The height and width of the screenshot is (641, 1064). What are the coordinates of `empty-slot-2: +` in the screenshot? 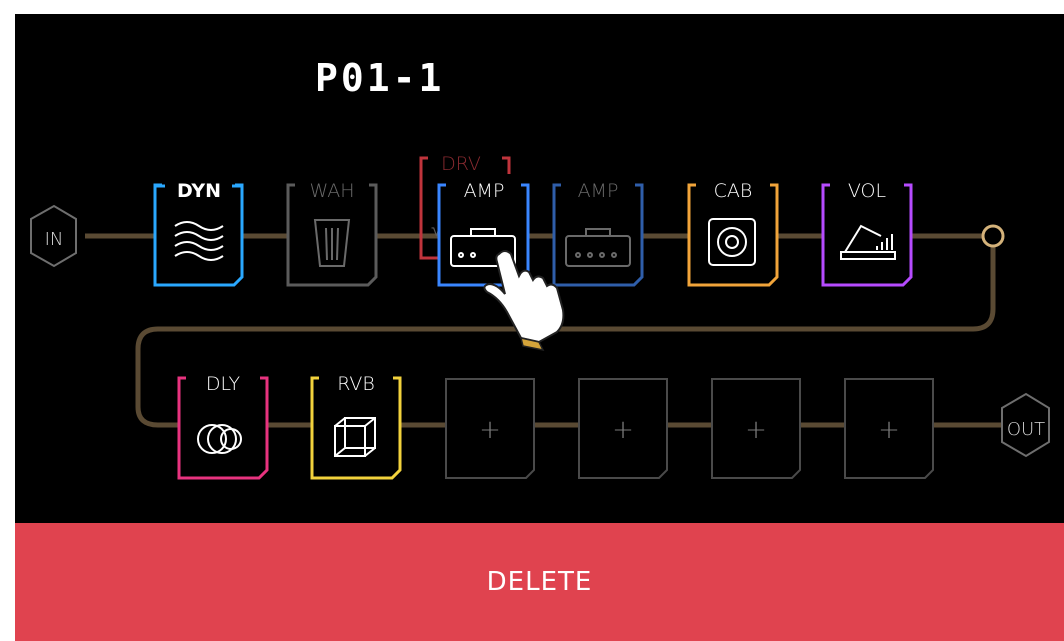 It's located at (623, 428).